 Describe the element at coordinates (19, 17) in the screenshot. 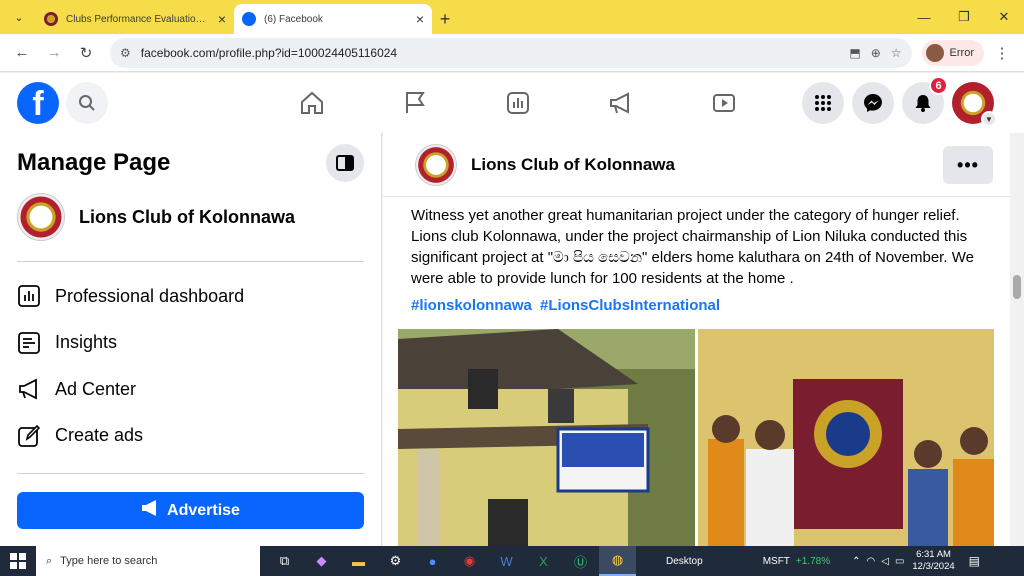

I see `tab-search-chevron-icon: ⌄` at that location.